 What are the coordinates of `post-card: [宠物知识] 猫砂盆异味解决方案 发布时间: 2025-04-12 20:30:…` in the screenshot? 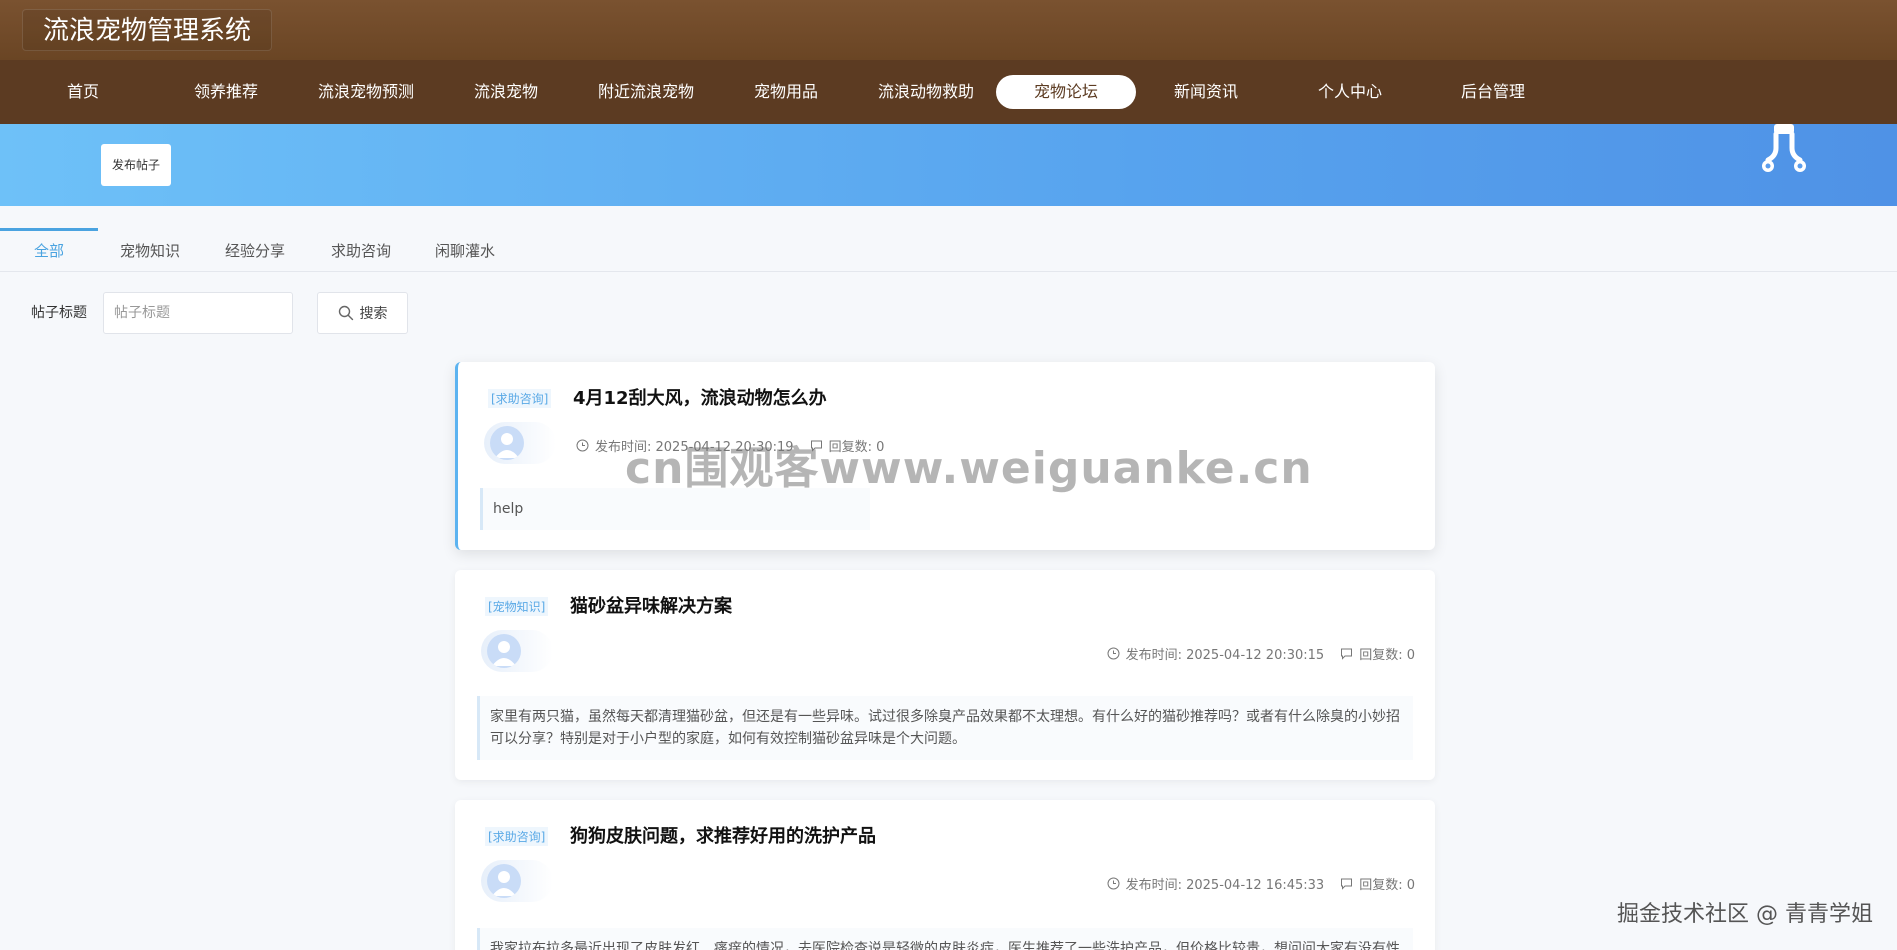 It's located at (945, 675).